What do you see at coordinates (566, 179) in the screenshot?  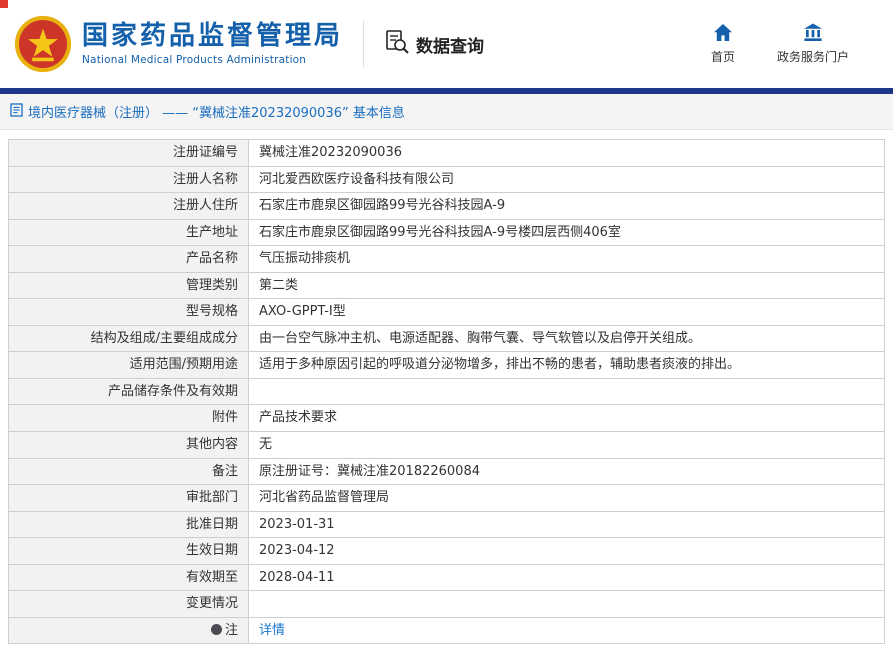 I see `row-value: 河北爱西欧医疗设备科技有限公司` at bounding box center [566, 179].